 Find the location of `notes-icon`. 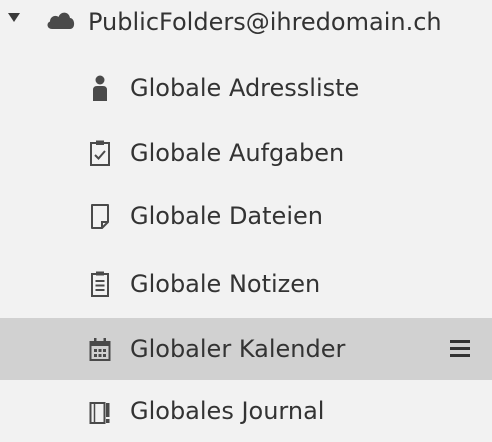

notes-icon is located at coordinates (100, 284).